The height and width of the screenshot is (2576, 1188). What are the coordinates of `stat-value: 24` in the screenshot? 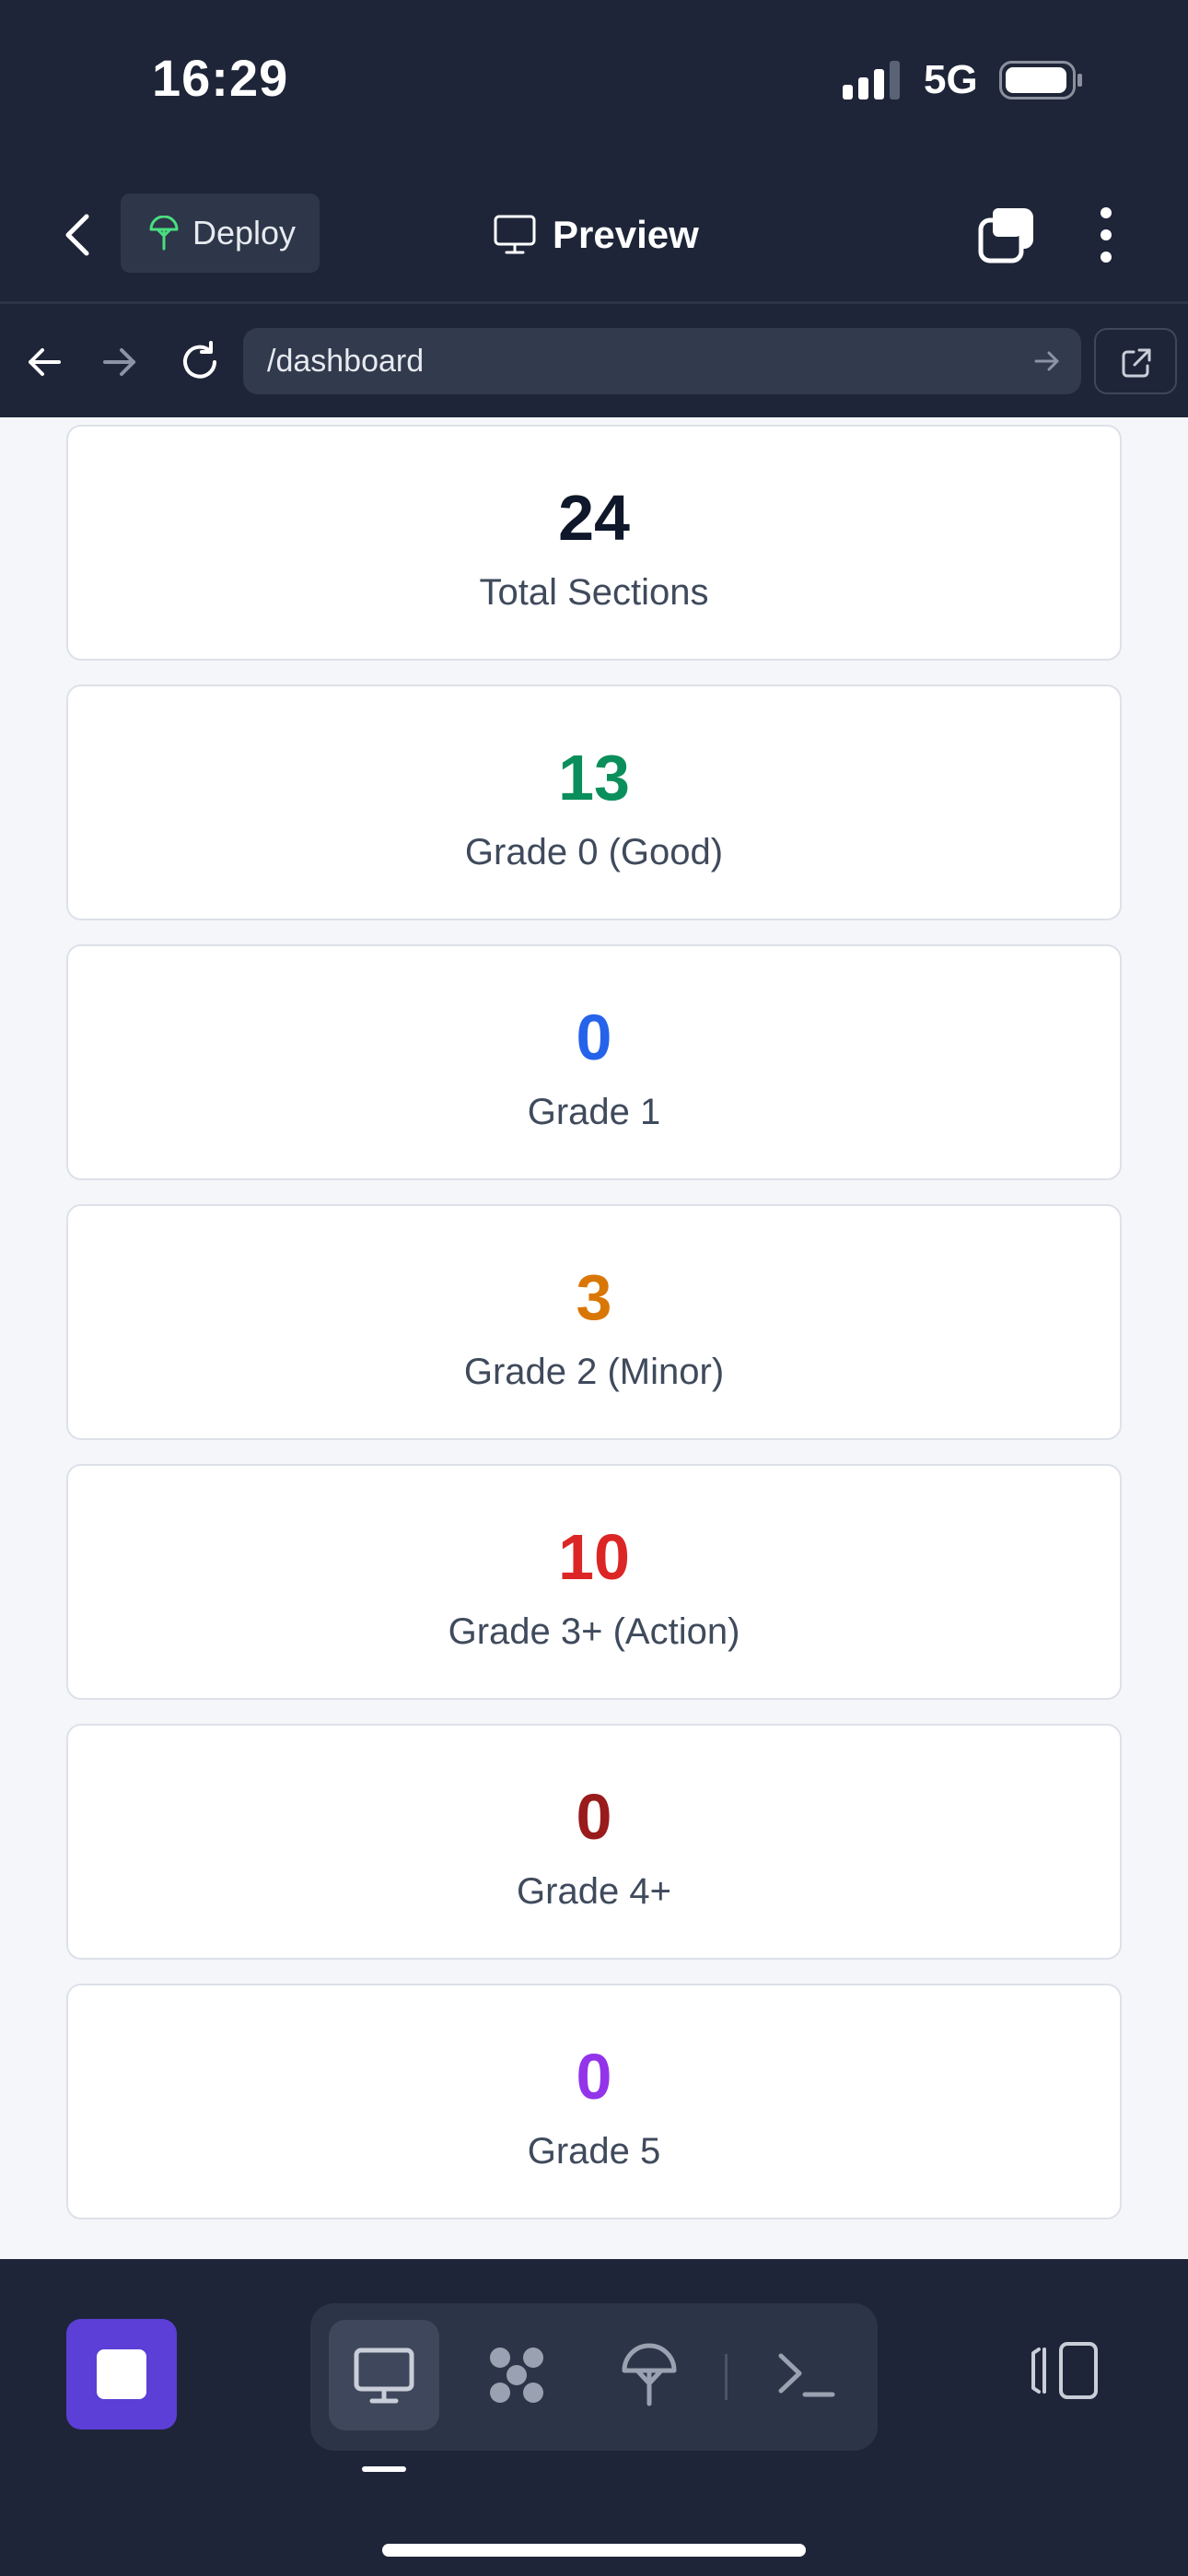 It's located at (594, 518).